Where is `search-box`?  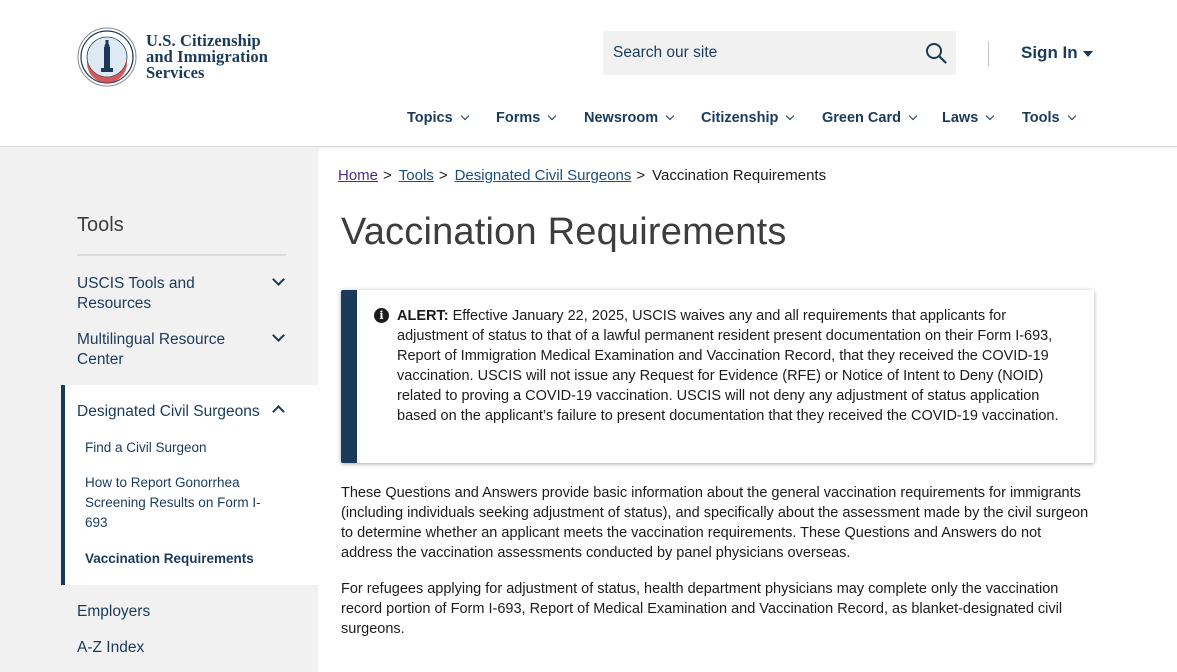 search-box is located at coordinates (779, 53).